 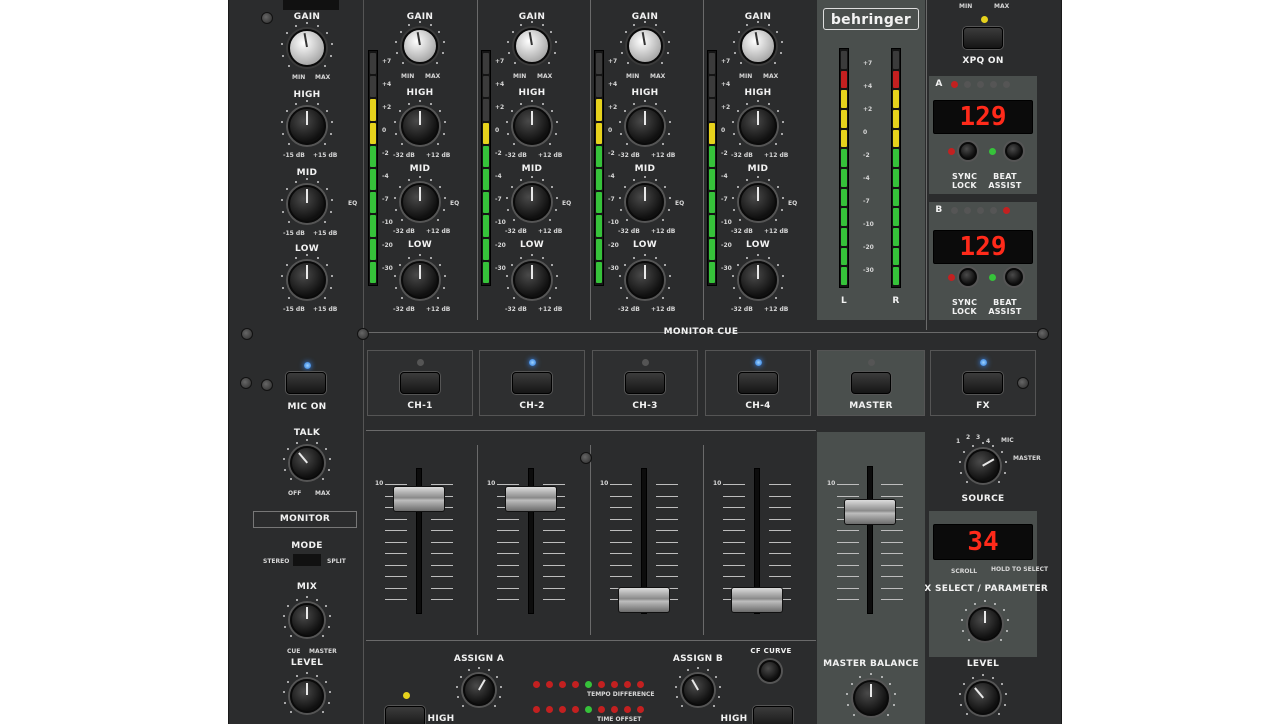 What do you see at coordinates (420, 46) in the screenshot?
I see `ch1-gain-knob` at bounding box center [420, 46].